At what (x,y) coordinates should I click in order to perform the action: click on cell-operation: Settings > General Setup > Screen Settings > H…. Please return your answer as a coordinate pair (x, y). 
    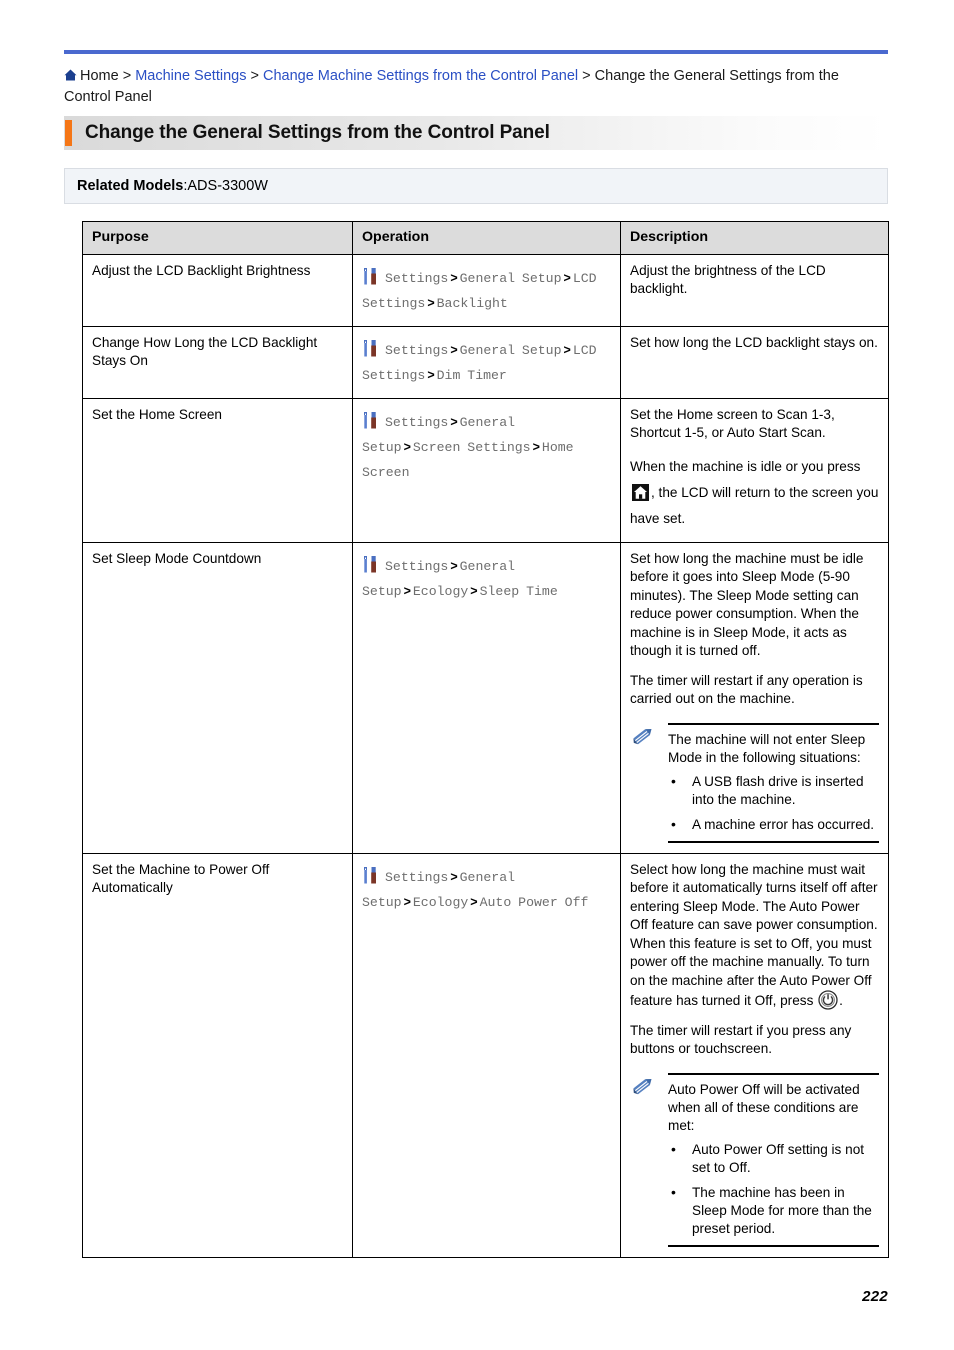
    Looking at the image, I should click on (486, 470).